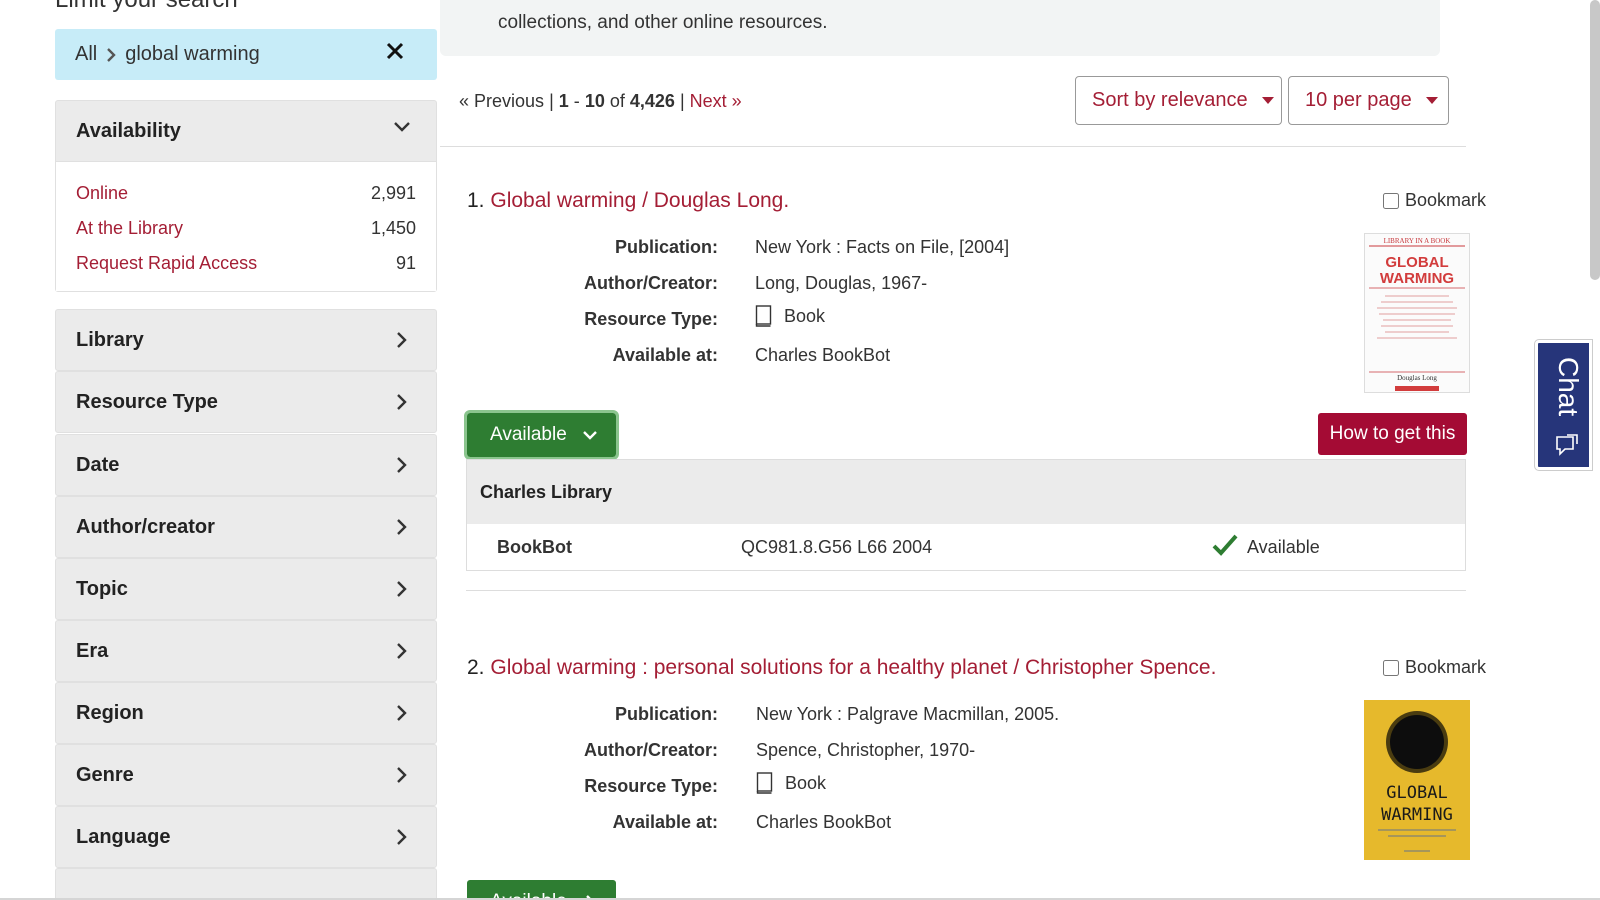 The height and width of the screenshot is (900, 1600). Describe the element at coordinates (1417, 378) in the screenshot. I see `cover-author: Douglas Long` at that location.